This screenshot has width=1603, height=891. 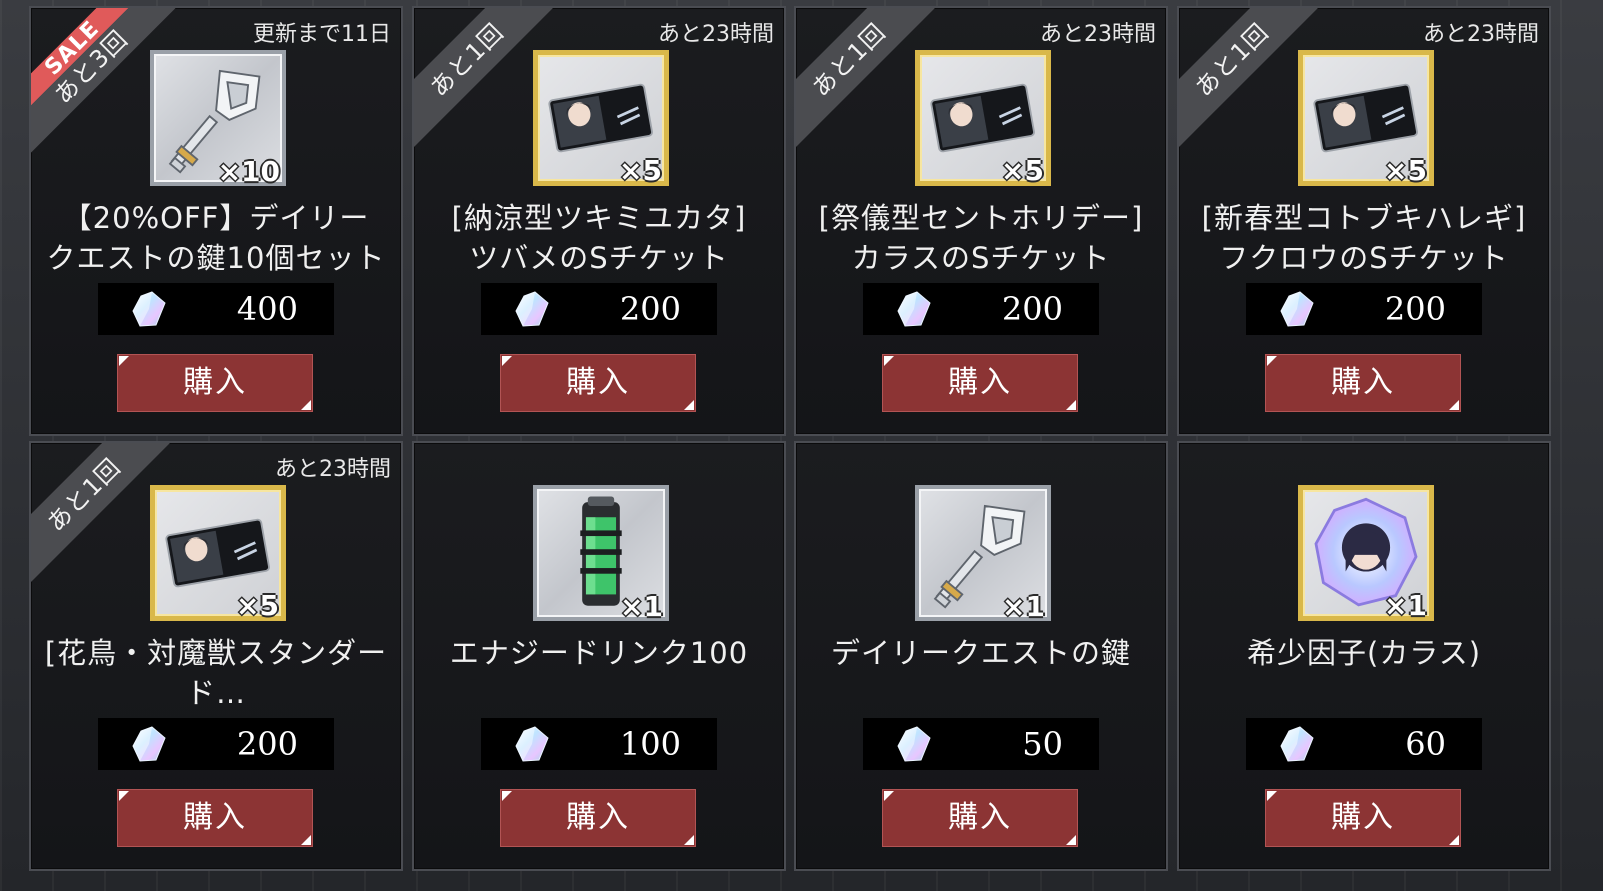 What do you see at coordinates (599, 653) in the screenshot?
I see `item-name-line-1: エナジードリンク100` at bounding box center [599, 653].